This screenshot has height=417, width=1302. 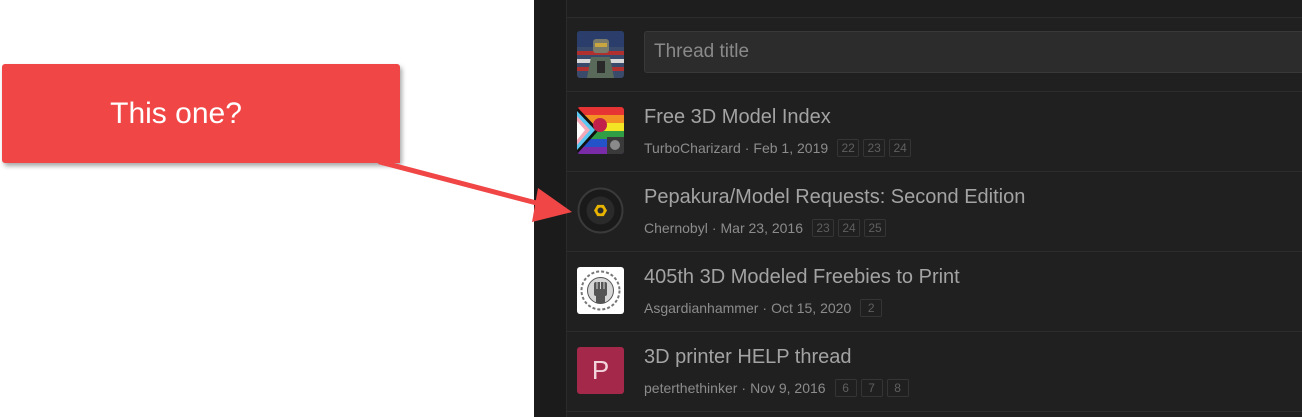 I want to click on letter-p-avatar: P, so click(x=600, y=370).